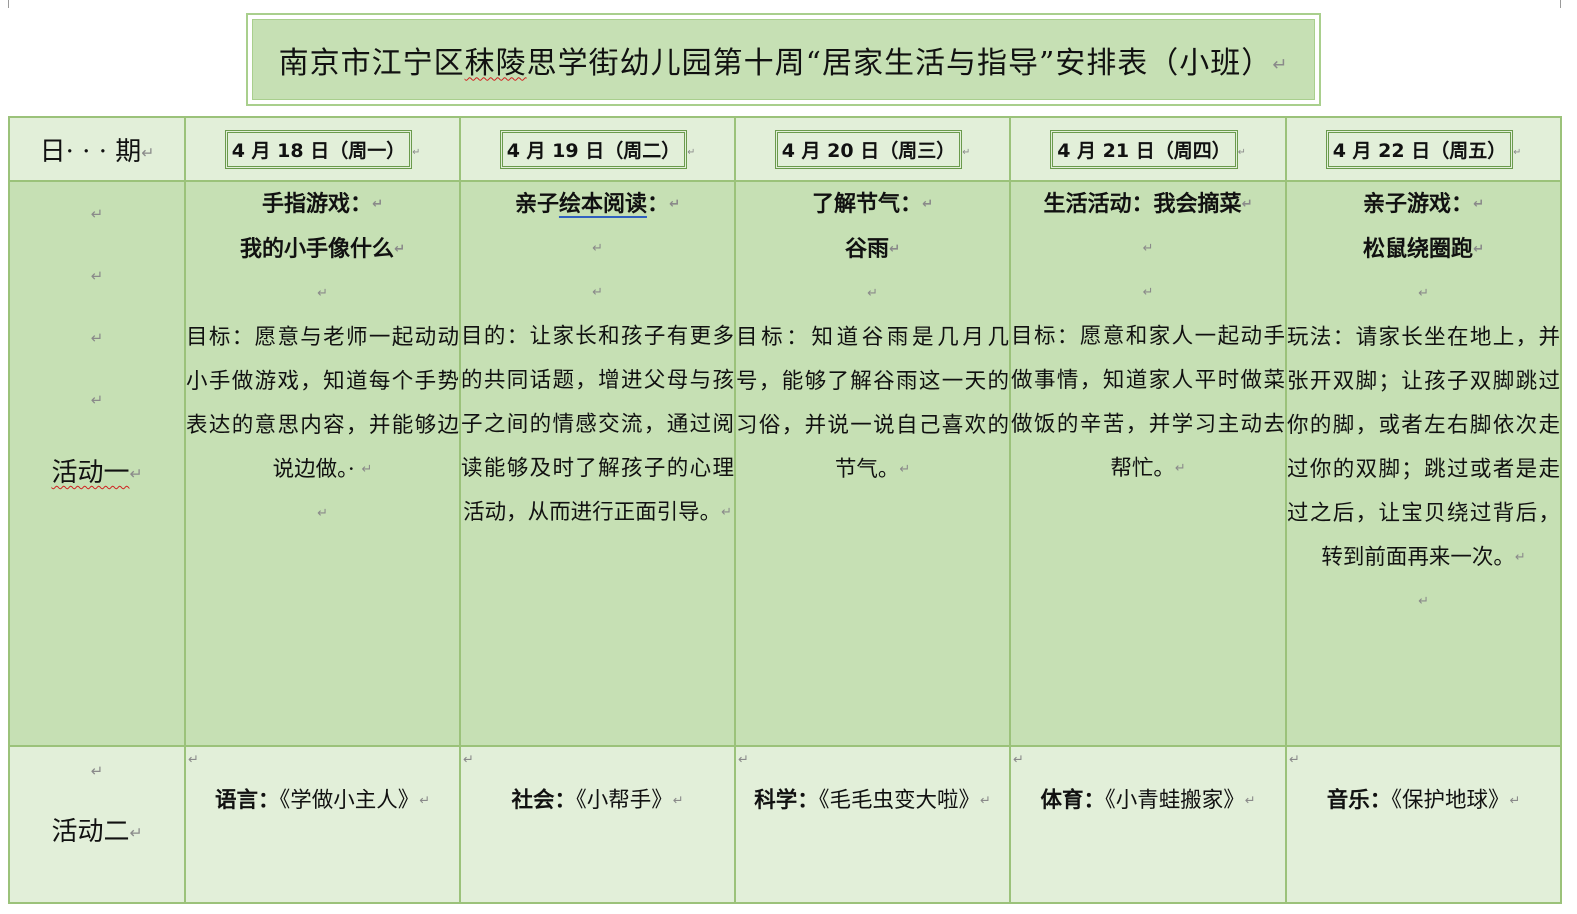 The image size is (1577, 914). Describe the element at coordinates (872, 403) in the screenshot. I see `activity-one-wednesday-body: 目标：知道谷雨是几月几号，能够了解谷雨这一天的习俗，并说一说自己喜欢的节气。` at that location.